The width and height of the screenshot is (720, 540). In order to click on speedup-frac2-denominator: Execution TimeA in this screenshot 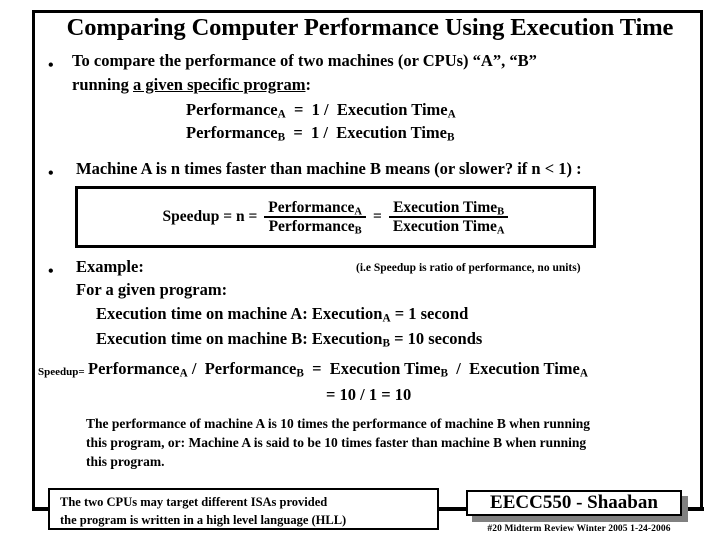, I will do `click(448, 227)`.